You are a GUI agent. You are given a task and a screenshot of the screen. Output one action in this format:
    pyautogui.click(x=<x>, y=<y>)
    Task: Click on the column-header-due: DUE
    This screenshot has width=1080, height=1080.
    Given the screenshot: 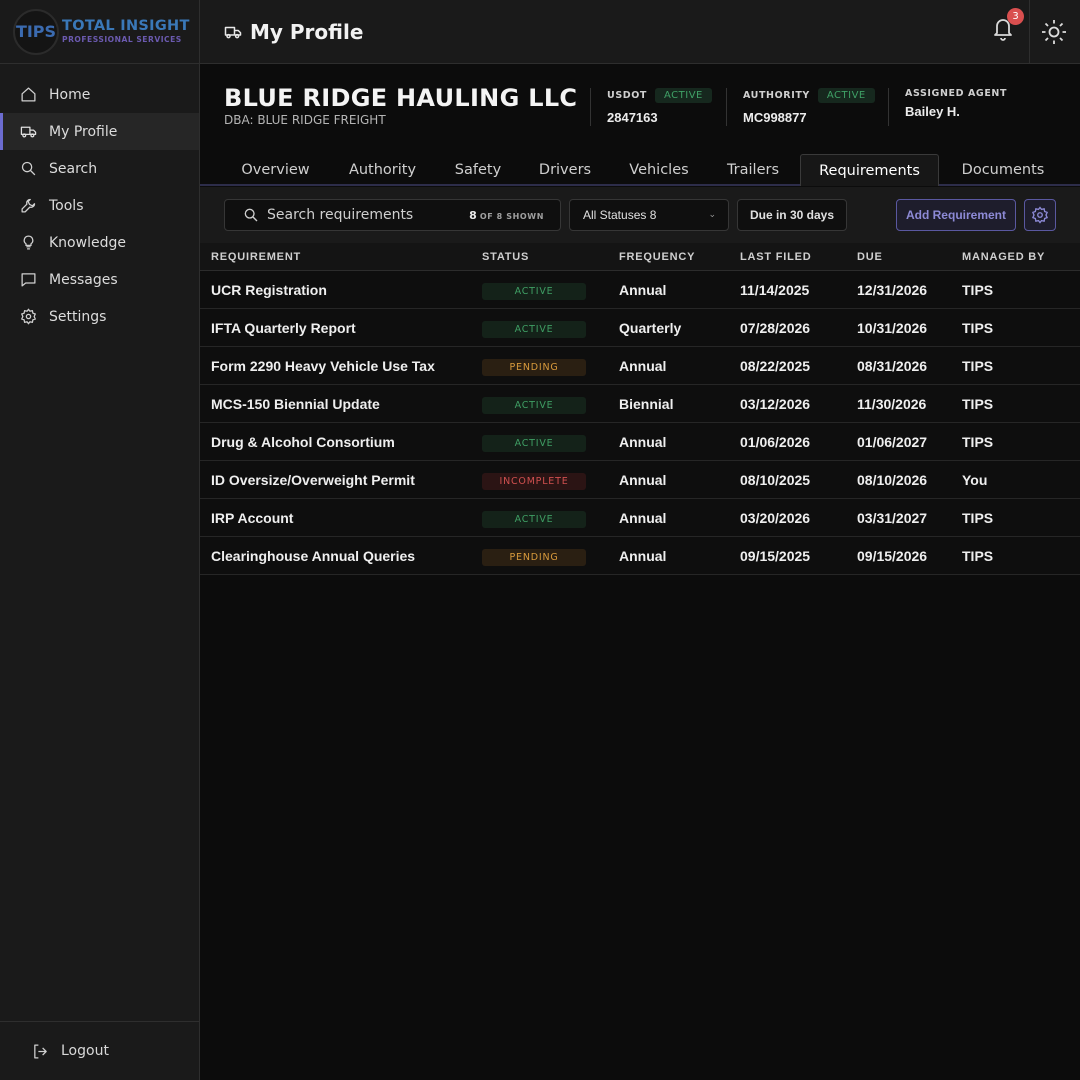 What is the action you would take?
    pyautogui.click(x=870, y=257)
    